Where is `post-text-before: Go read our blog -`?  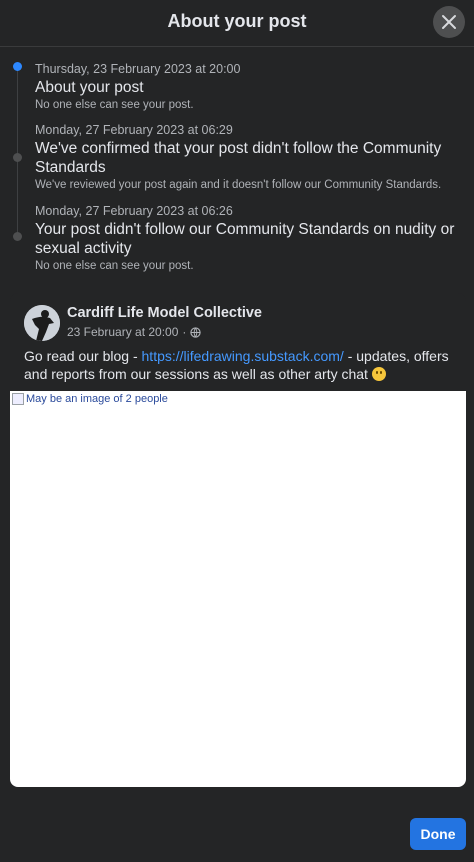
post-text-before: Go read our blog - is located at coordinates (83, 356).